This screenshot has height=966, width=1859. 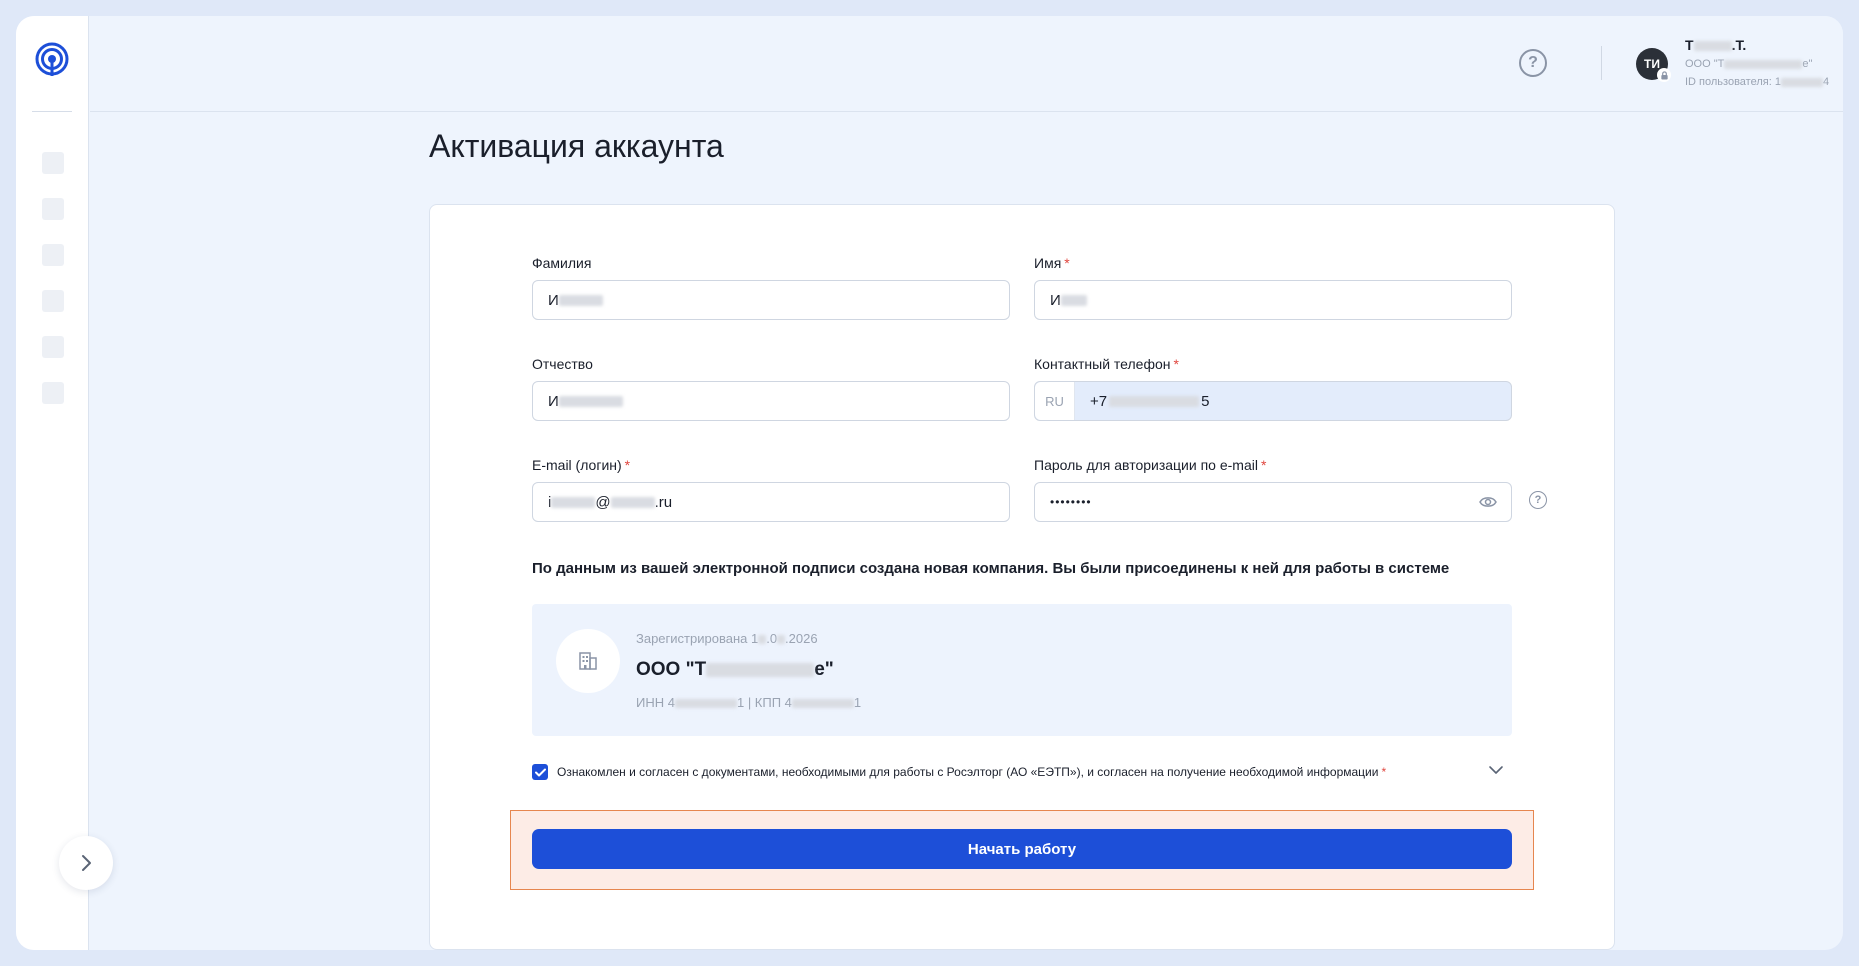 I want to click on phone-label: Контактный телефон *, so click(x=1106, y=364).